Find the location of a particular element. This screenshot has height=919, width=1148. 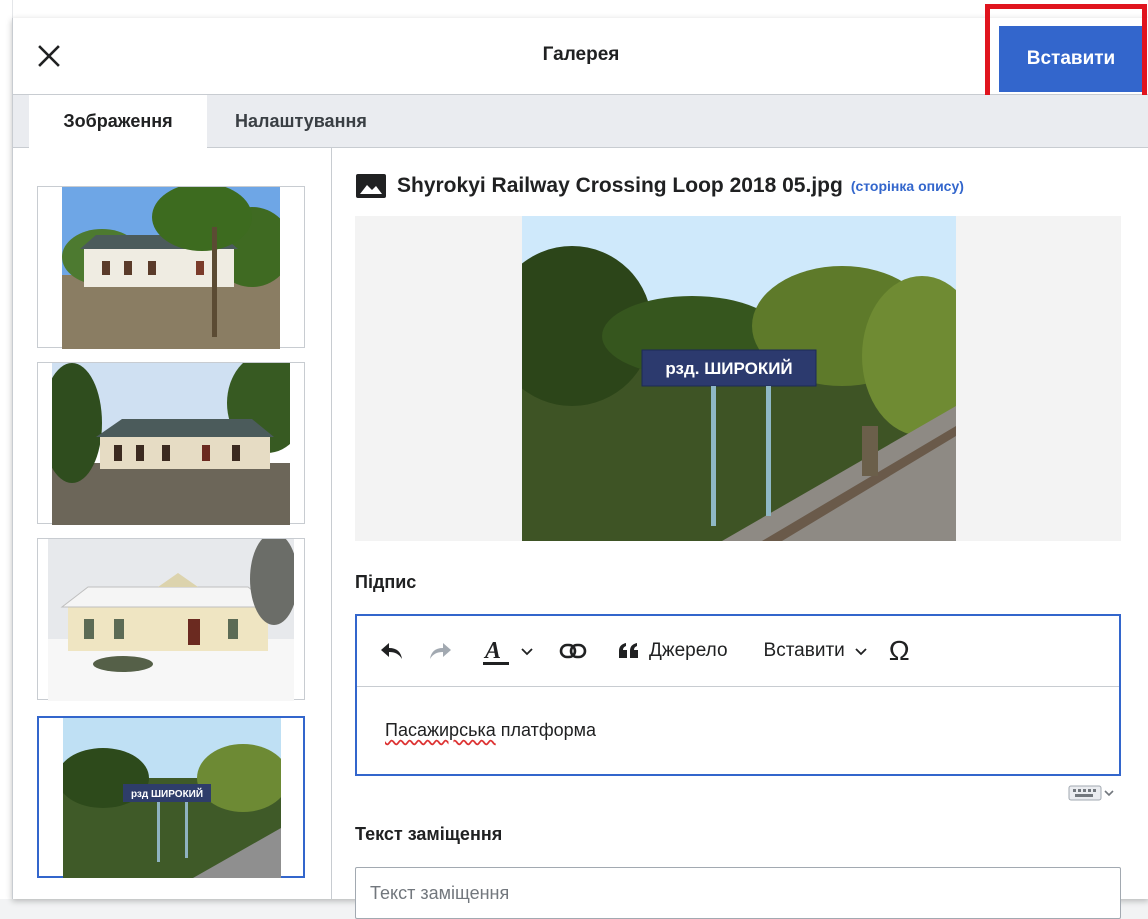

insert-menu: Вставити is located at coordinates (816, 651).